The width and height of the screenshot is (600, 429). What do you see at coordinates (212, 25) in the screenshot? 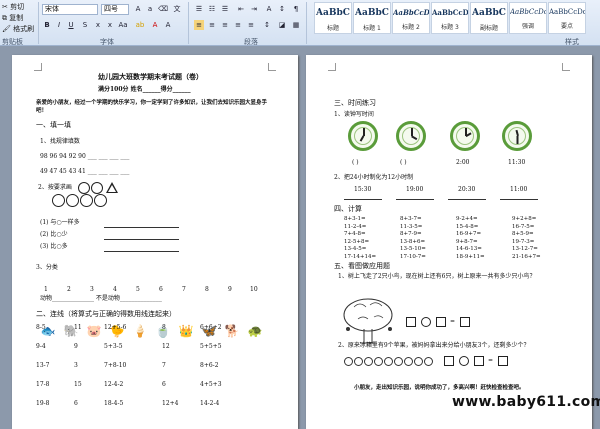
I see `align-center-icon: ≡` at bounding box center [212, 25].